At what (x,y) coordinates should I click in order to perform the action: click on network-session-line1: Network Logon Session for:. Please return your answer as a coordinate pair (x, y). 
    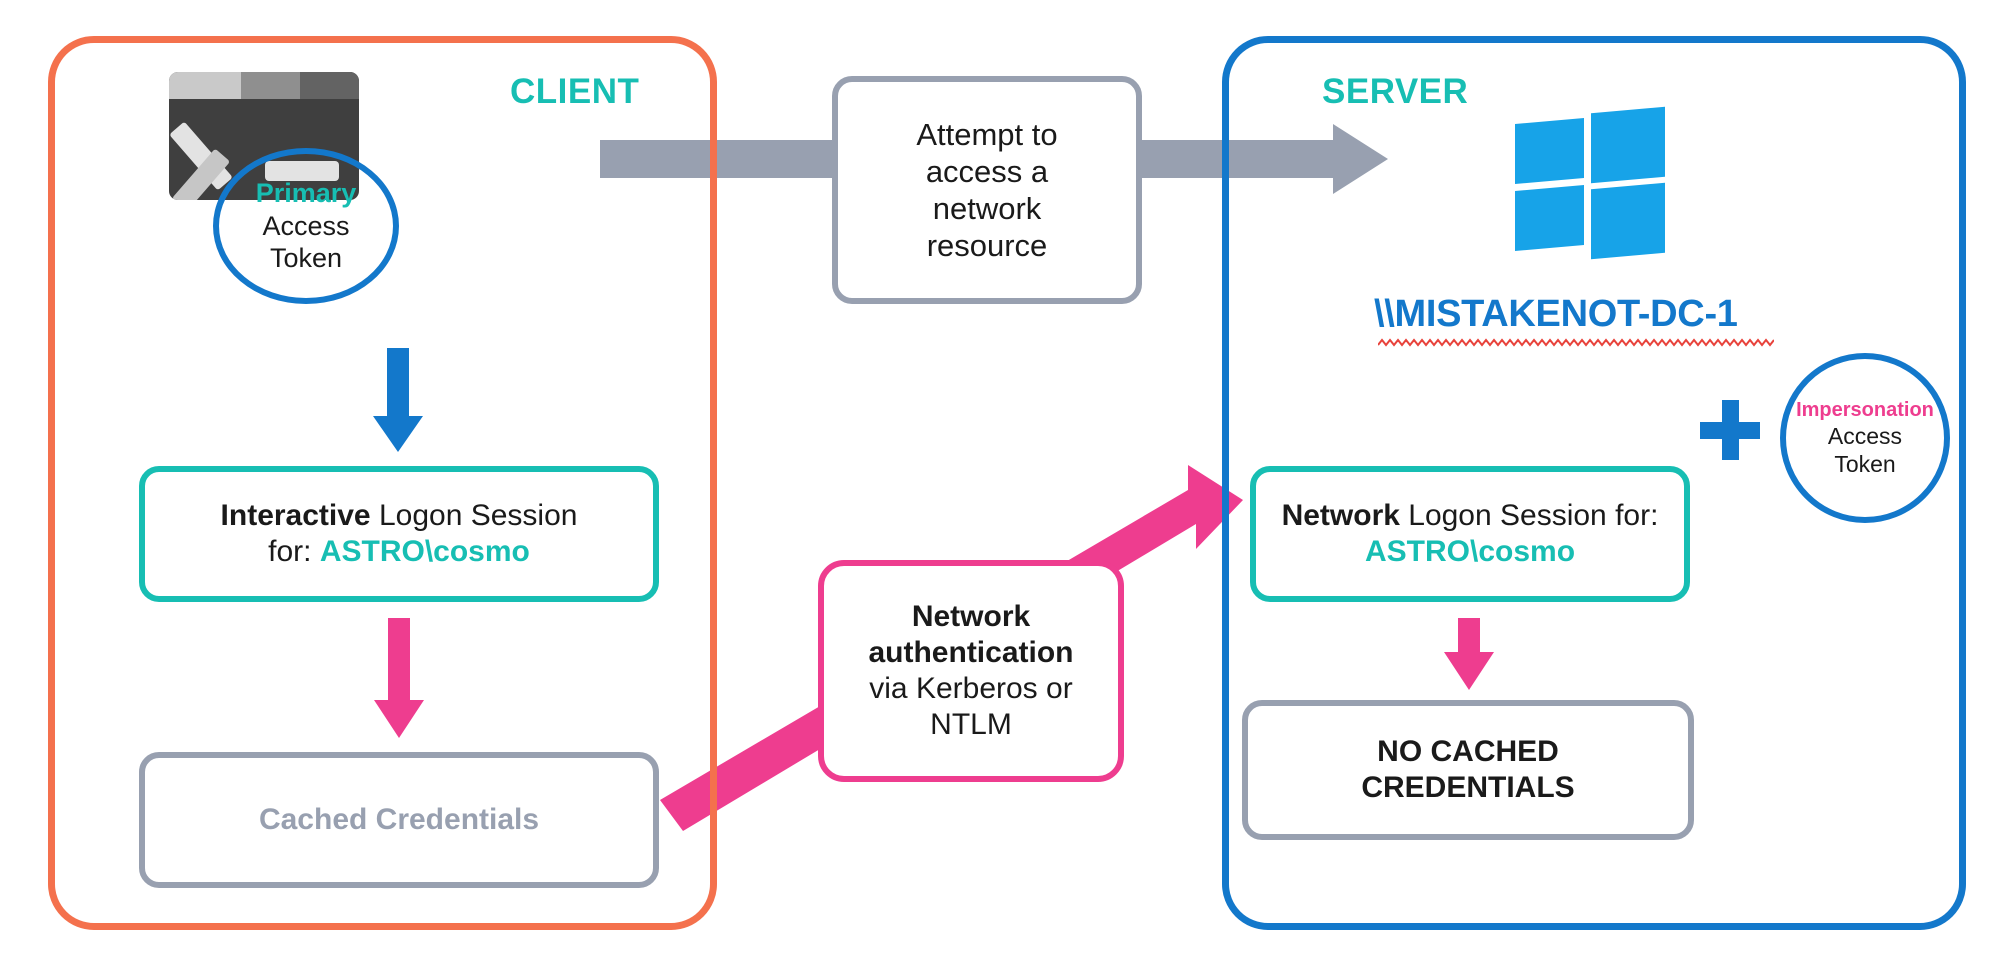
    Looking at the image, I should click on (1470, 516).